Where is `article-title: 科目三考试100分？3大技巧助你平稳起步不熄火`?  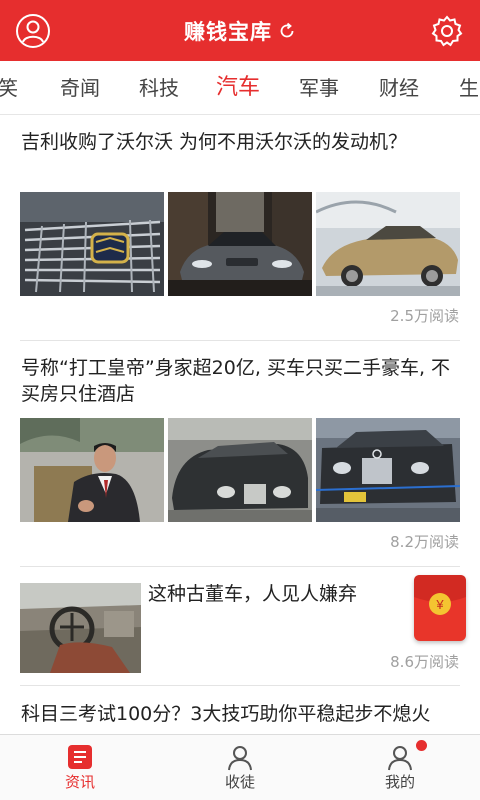 article-title: 科目三考试100分？3大技巧助你平稳起步不熄火 is located at coordinates (226, 714).